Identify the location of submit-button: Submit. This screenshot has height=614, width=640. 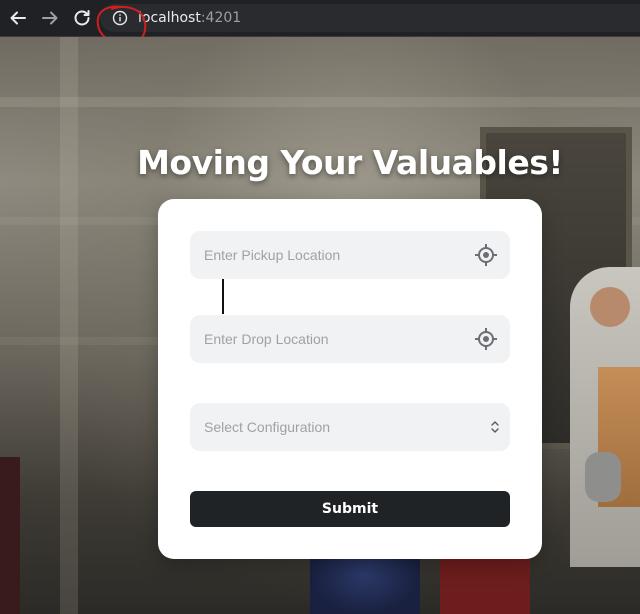
(350, 509).